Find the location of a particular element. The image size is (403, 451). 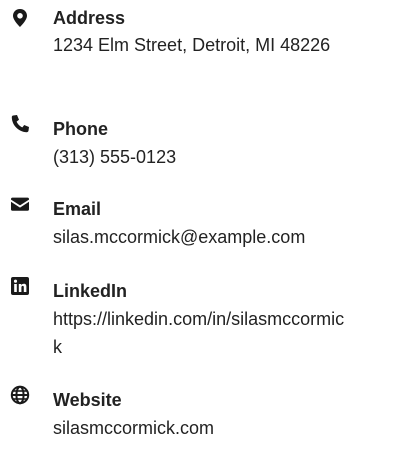

envelope-icon is located at coordinates (20, 204).